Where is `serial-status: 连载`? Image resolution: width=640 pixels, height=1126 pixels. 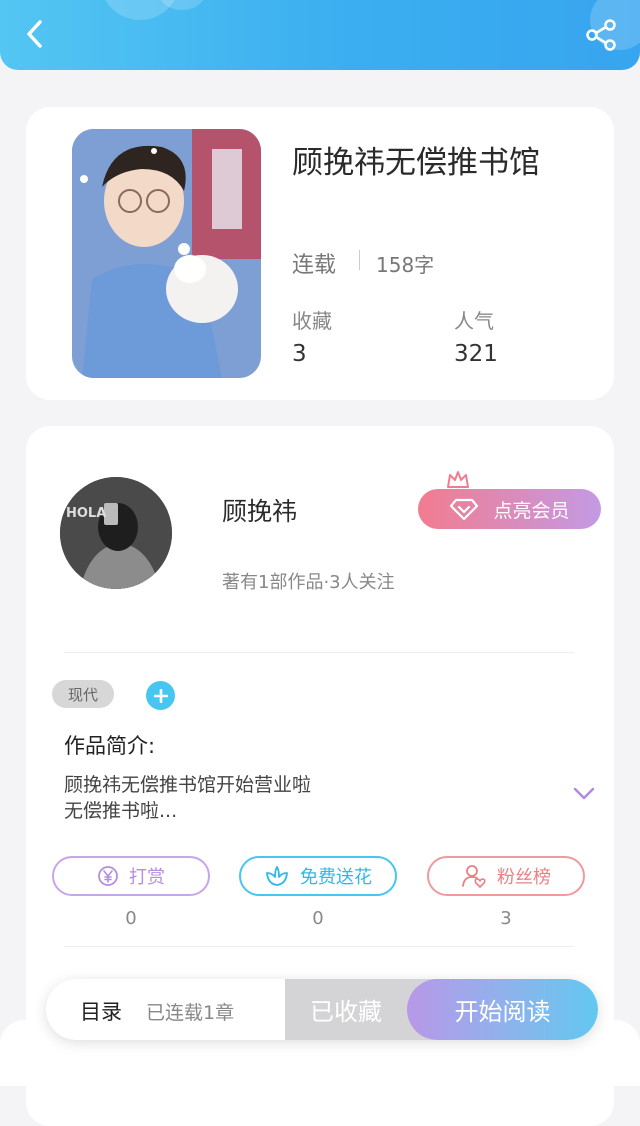 serial-status: 连载 is located at coordinates (314, 265).